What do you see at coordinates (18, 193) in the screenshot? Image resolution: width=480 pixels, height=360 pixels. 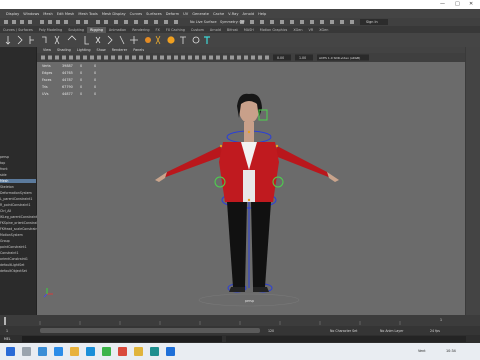 I see `outliner-item: DeformationSystem` at bounding box center [18, 193].